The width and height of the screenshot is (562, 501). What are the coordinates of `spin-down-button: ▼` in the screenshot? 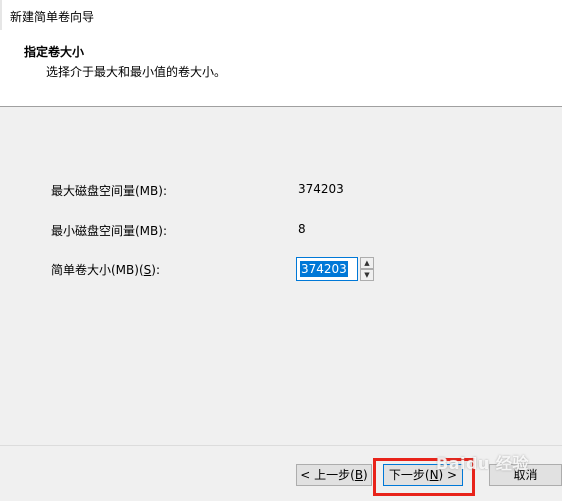 It's located at (367, 275).